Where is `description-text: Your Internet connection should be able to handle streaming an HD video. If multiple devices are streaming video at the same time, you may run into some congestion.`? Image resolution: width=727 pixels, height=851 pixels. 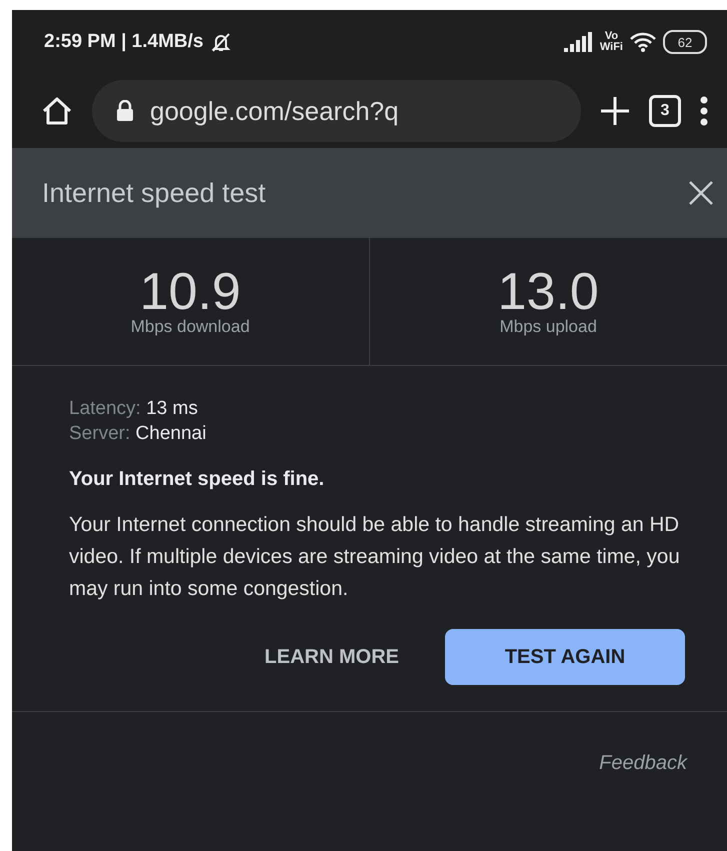
description-text: Your Internet connection should be able to handle streaming an HD video. If multiple devices are streaming video at the same time, you may run into some congestion. is located at coordinates (375, 557).